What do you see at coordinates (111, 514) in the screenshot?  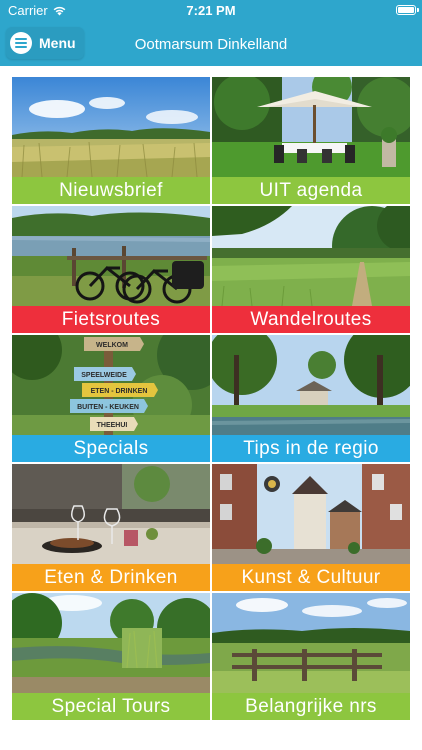 I see `restaurant-table-photo` at bounding box center [111, 514].